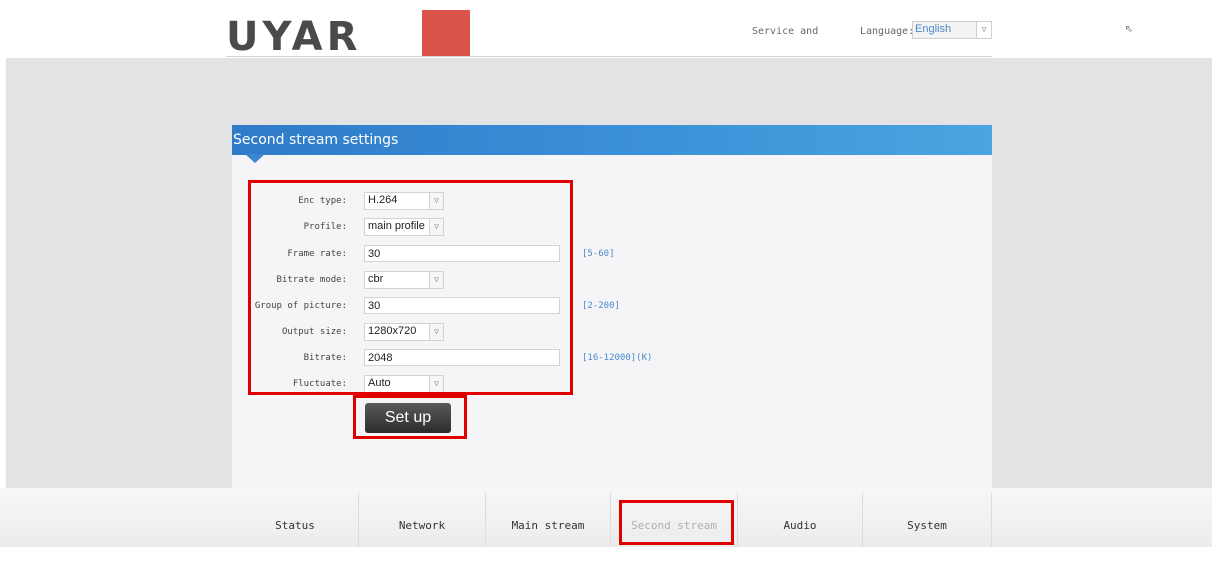 The width and height of the screenshot is (1212, 564). I want to click on panel-notch, so click(255, 158).